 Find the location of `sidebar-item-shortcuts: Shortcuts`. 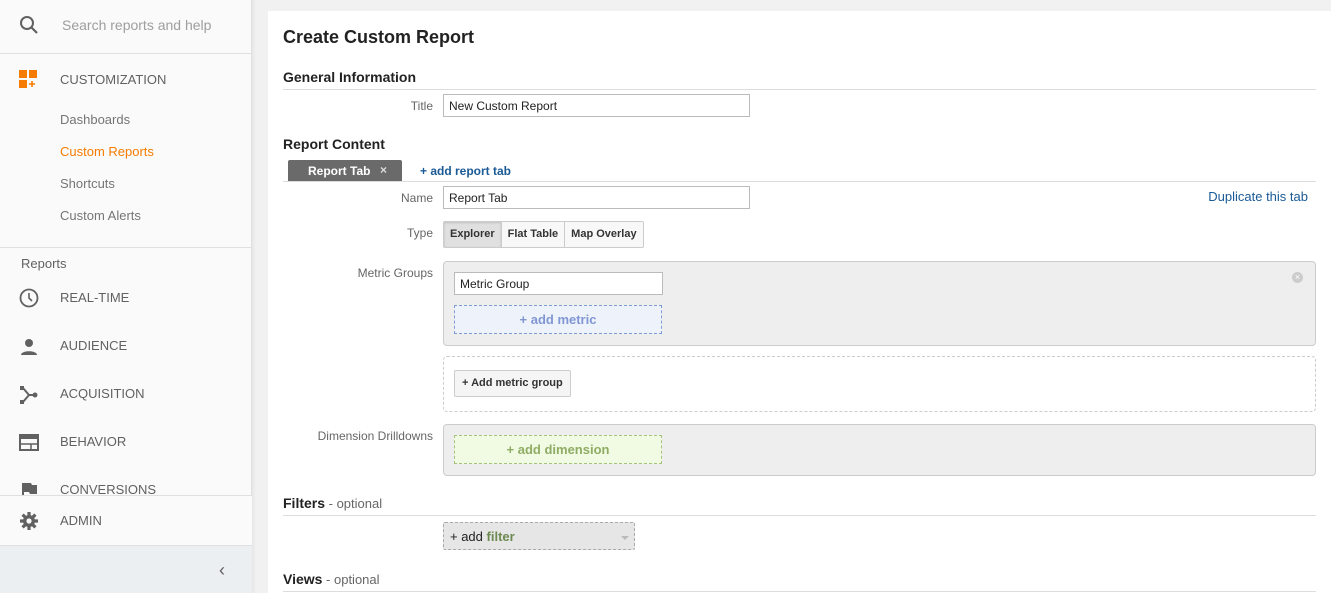

sidebar-item-shortcuts: Shortcuts is located at coordinates (87, 183).